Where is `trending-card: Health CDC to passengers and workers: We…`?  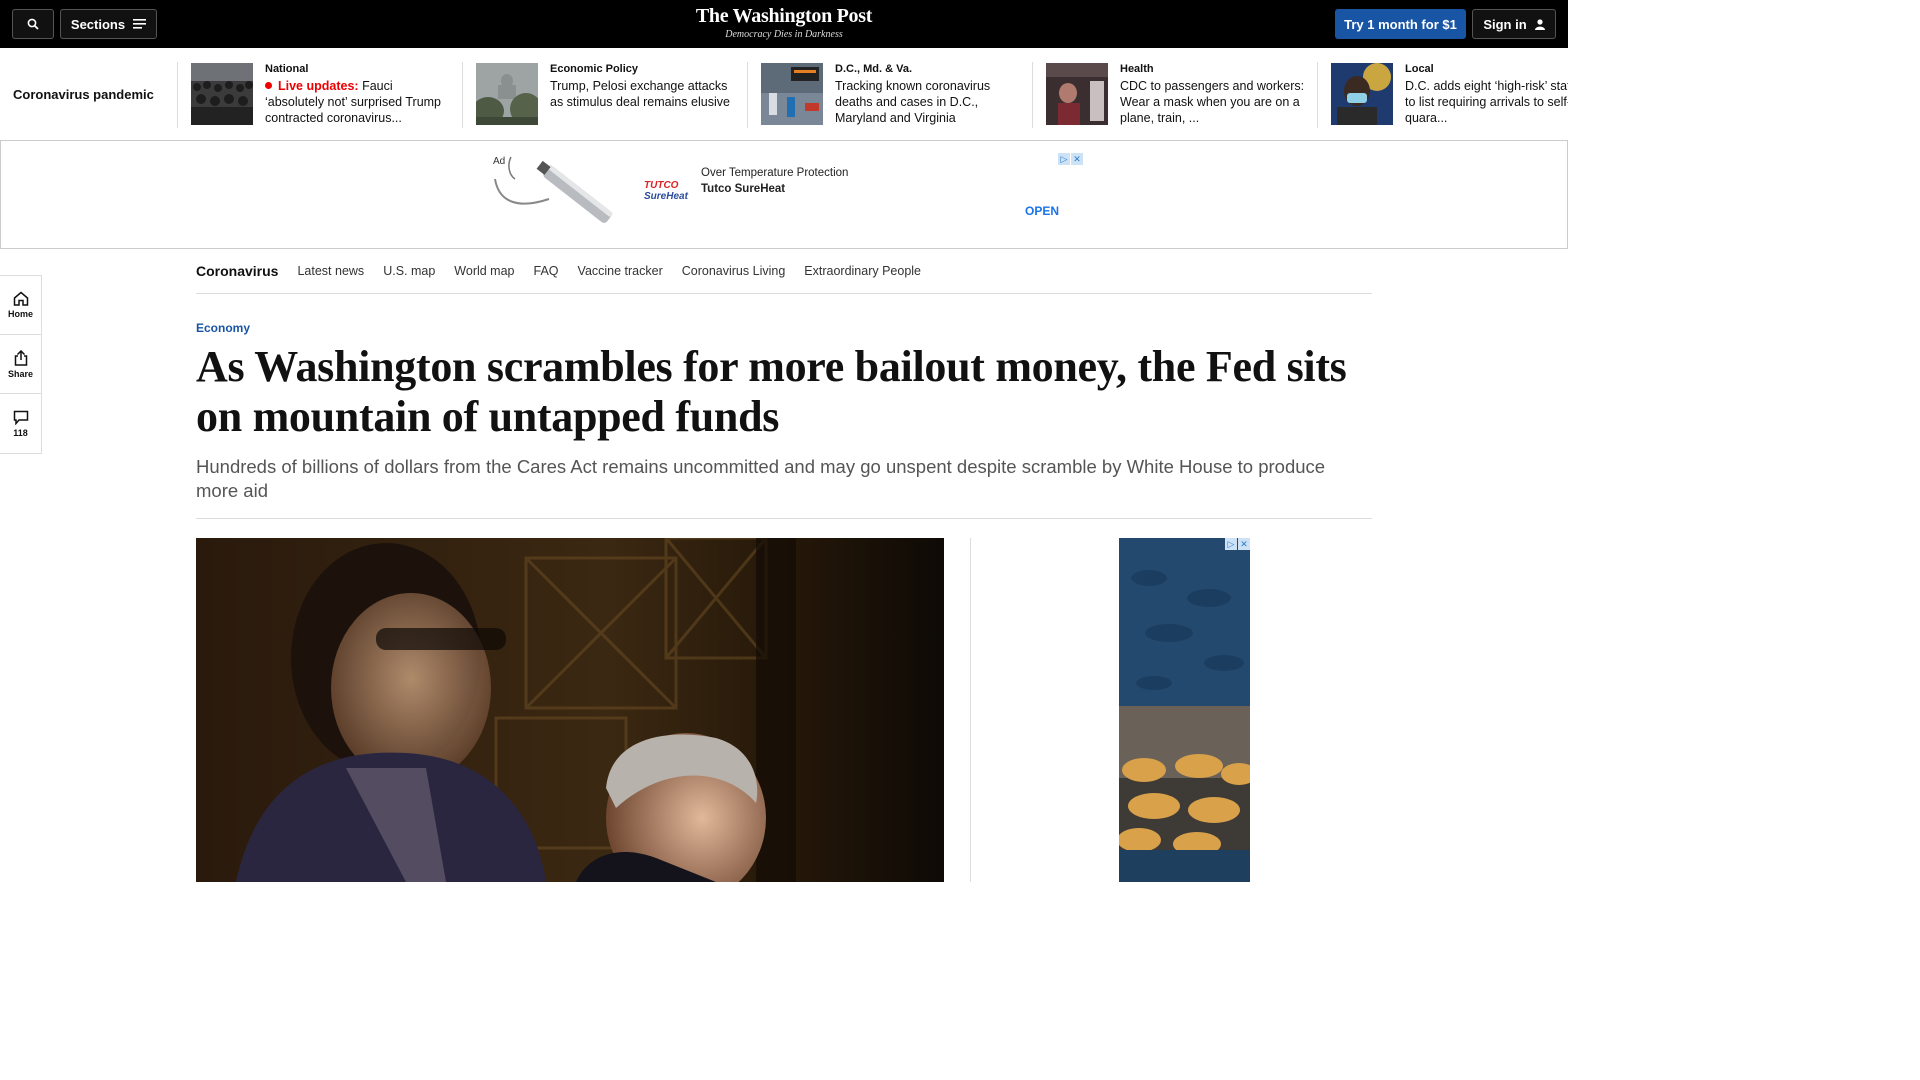 trending-card: Health CDC to passengers and workers: We… is located at coordinates (1174, 95).